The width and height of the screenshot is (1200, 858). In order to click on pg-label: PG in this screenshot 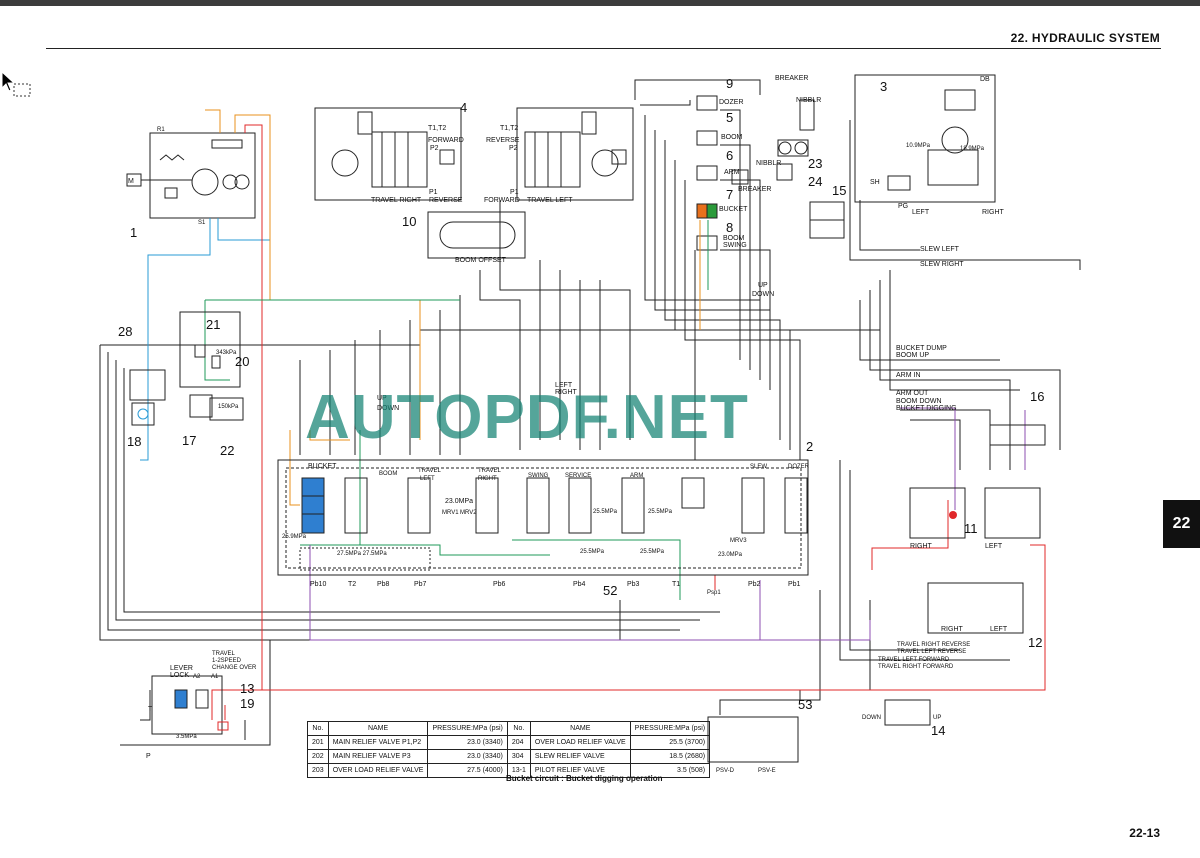, I will do `click(903, 206)`.